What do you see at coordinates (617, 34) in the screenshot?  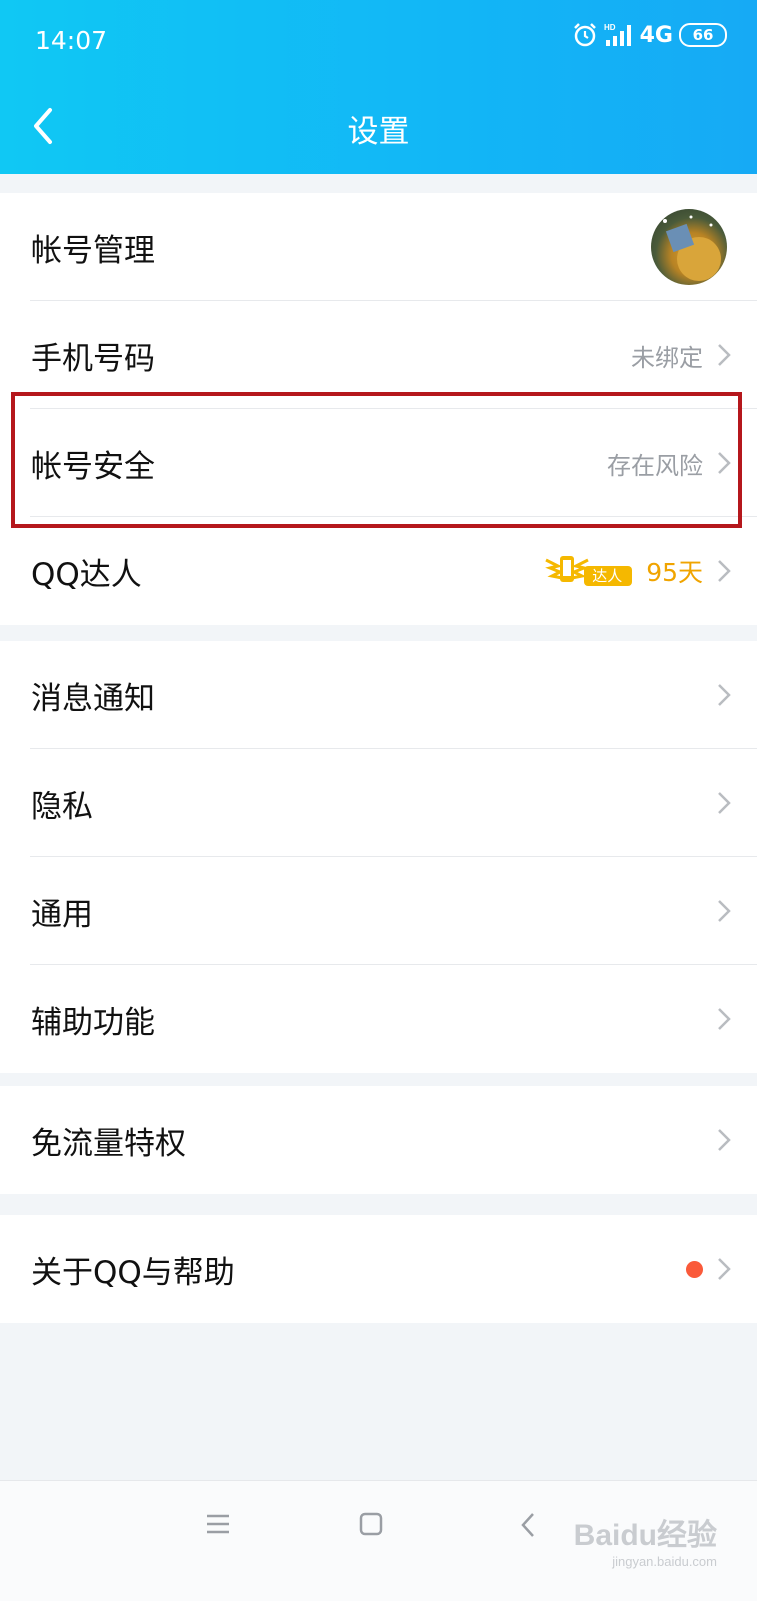 I see `signal-icon: HD` at bounding box center [617, 34].